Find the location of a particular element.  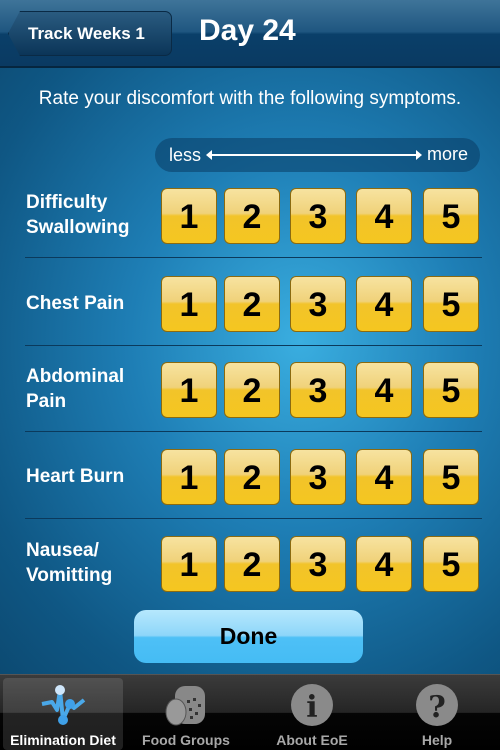

tab-food-groups: Food Groups is located at coordinates (186, 714).